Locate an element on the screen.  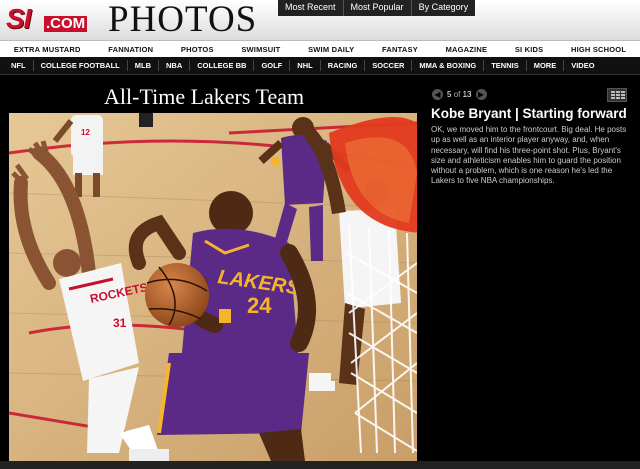
nav-photos: PHOTOS is located at coordinates (197, 49).